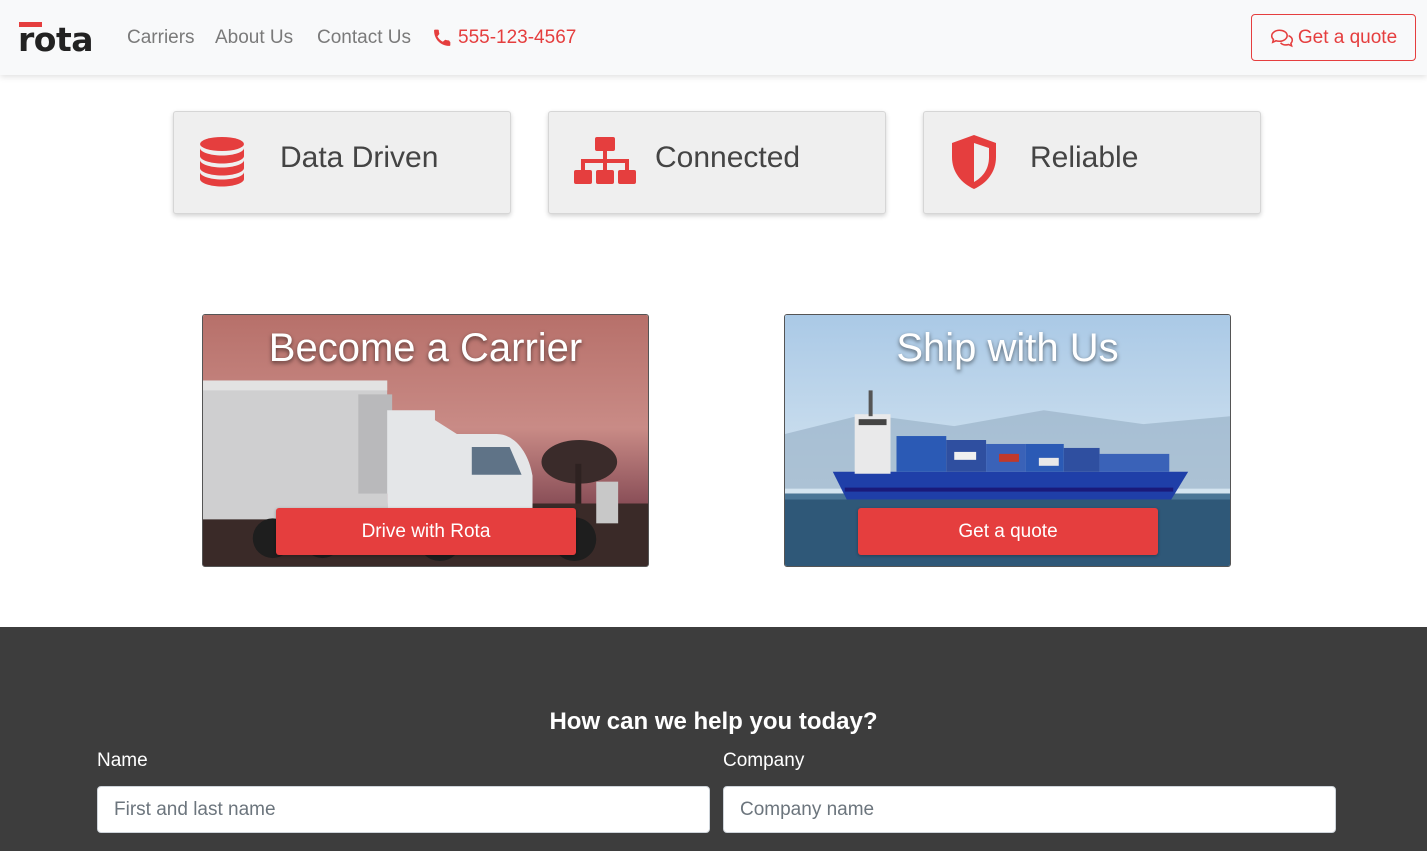 This screenshot has height=851, width=1427. I want to click on feature-card-reliable: Reliable, so click(1092, 162).